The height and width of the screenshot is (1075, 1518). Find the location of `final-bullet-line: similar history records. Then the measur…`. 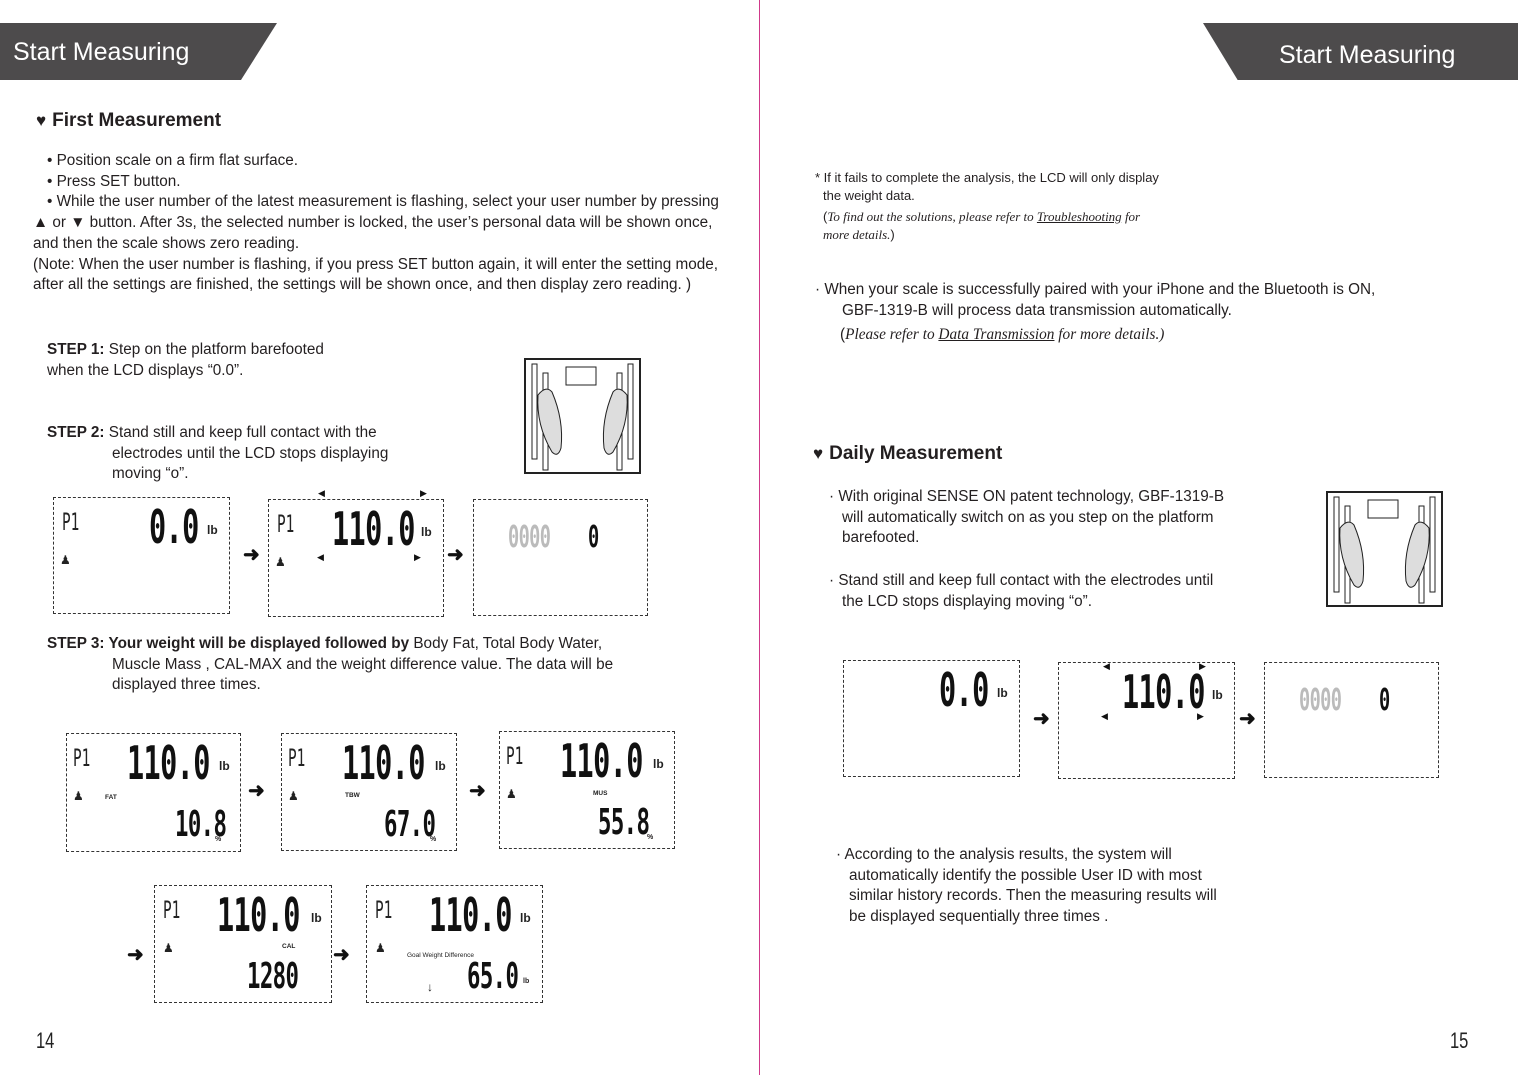

final-bullet-line: similar history records. Then the measur… is located at coordinates (1033, 896).